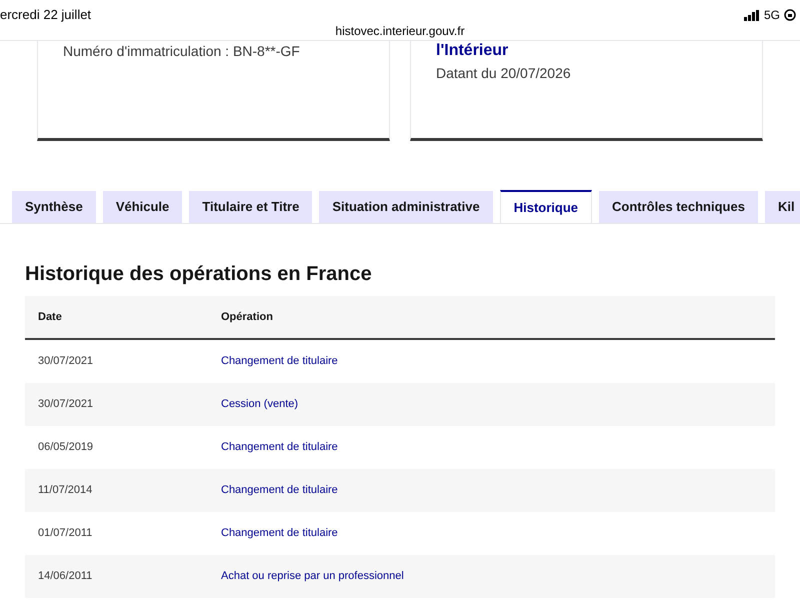 This screenshot has width=800, height=600. Describe the element at coordinates (250, 207) in the screenshot. I see `tab: Titulaire et Titre` at that location.